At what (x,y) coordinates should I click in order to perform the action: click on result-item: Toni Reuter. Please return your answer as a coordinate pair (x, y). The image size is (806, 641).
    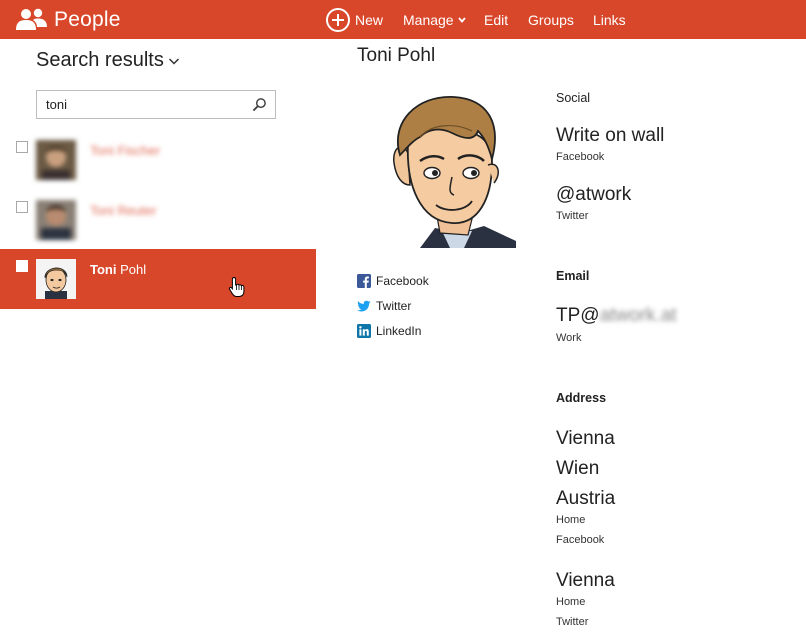
    Looking at the image, I should click on (158, 220).